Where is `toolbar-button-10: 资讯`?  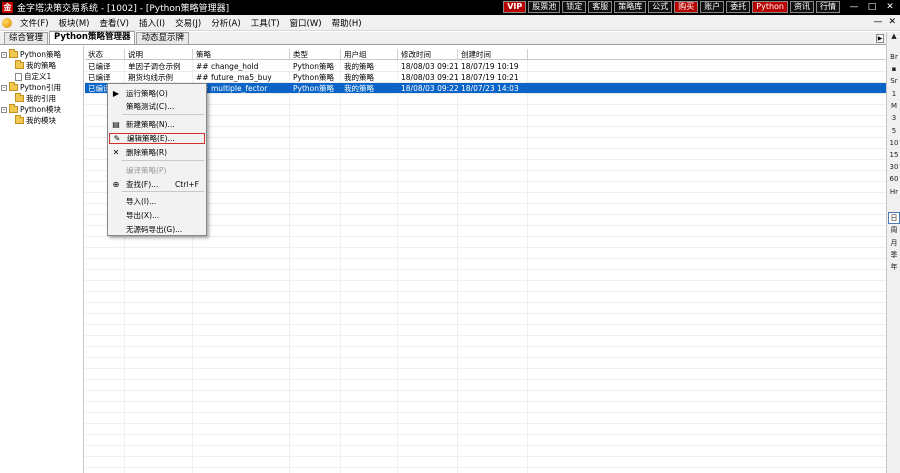
toolbar-button-10: 资讯 is located at coordinates (802, 7).